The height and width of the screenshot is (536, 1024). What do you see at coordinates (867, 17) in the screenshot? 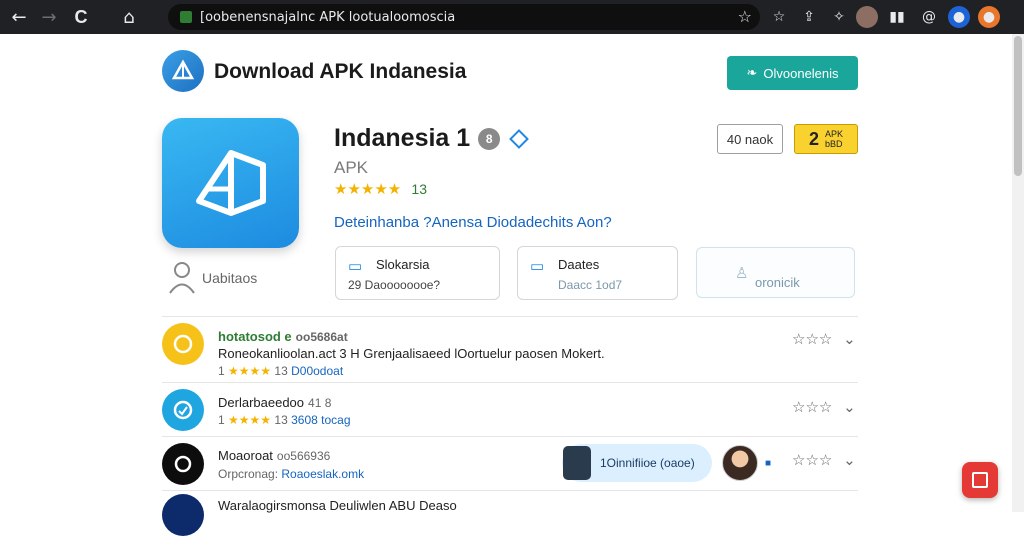
I see `profile-avatar-icon` at bounding box center [867, 17].